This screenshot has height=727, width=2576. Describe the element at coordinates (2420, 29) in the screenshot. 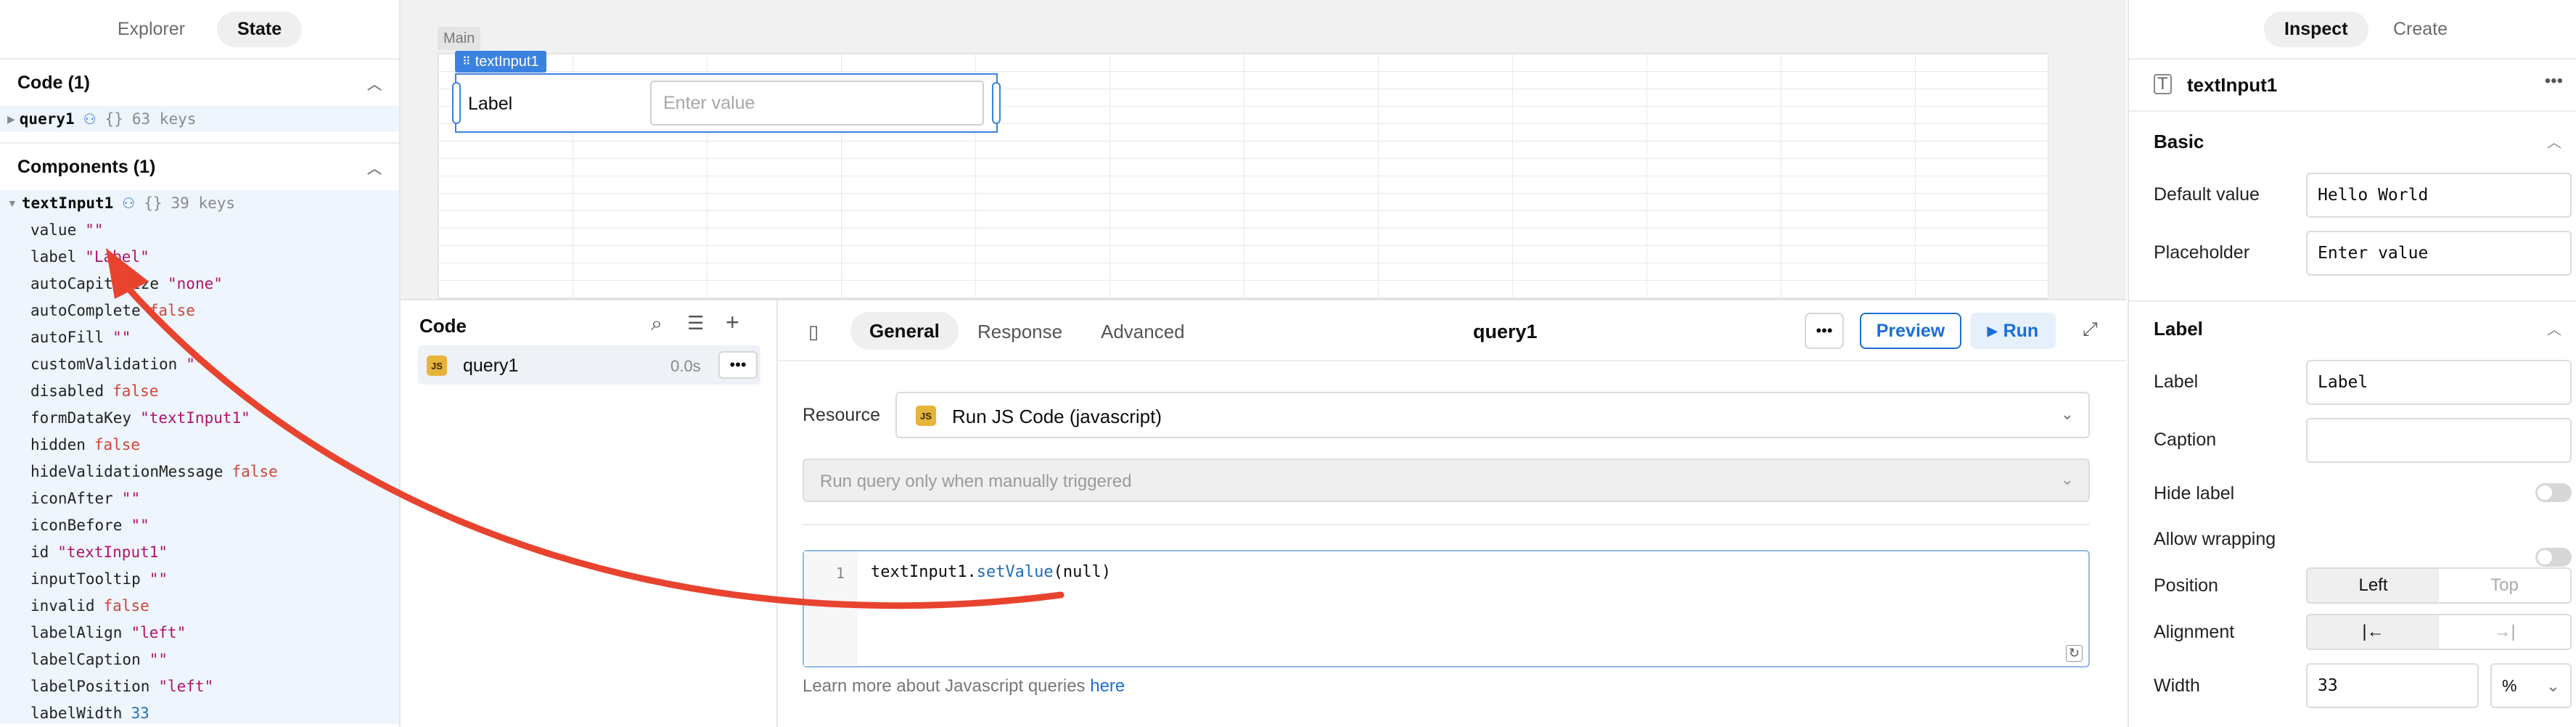

I see `tab-create: Create` at that location.